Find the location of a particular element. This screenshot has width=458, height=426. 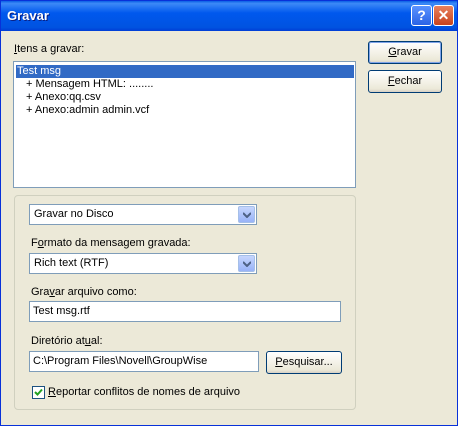

window-title: Gravar is located at coordinates (28, 15).